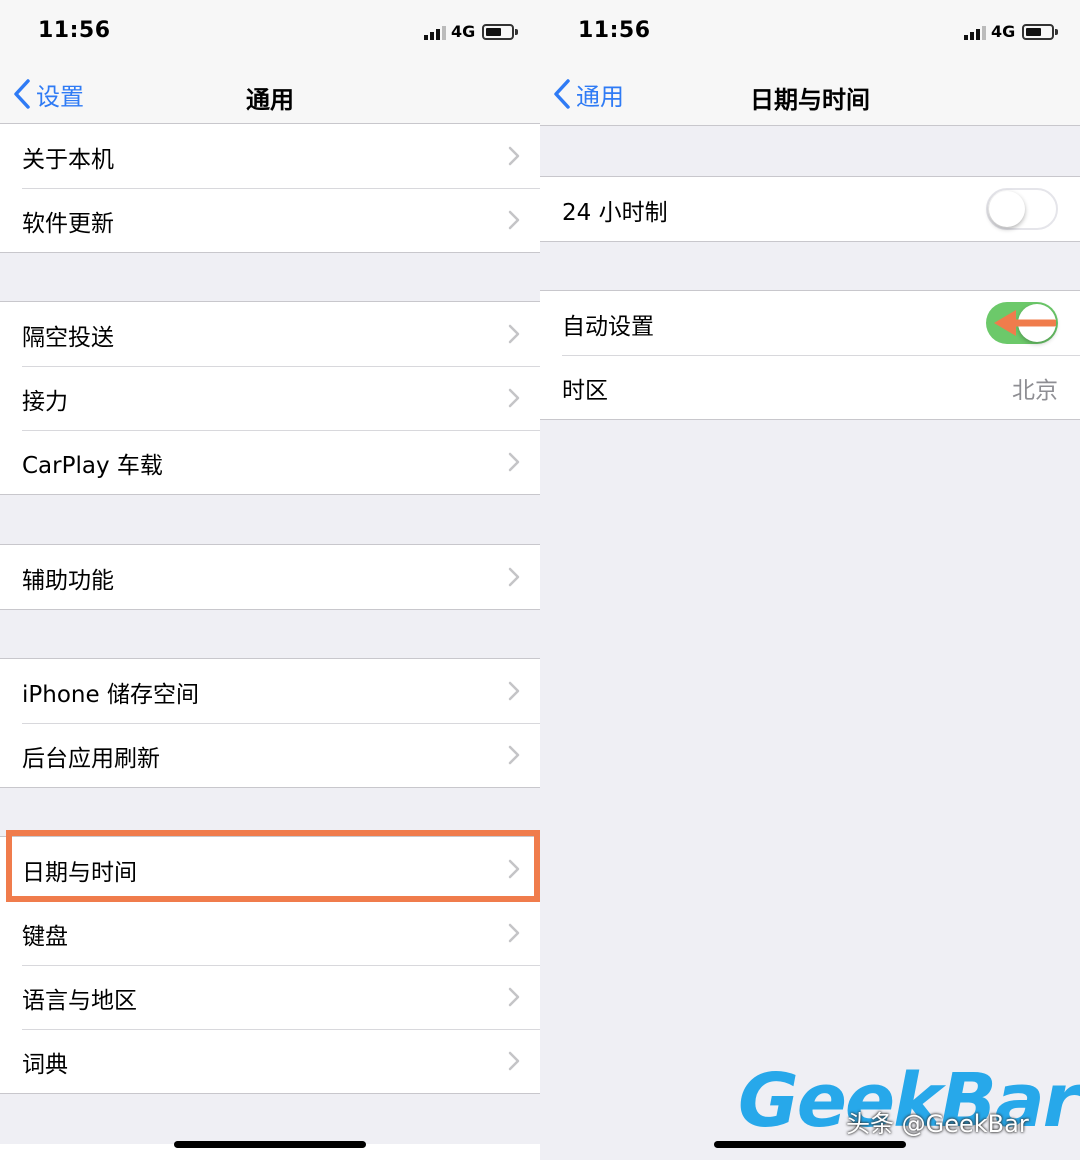 The width and height of the screenshot is (1080, 1160). I want to click on row-auto-set: 自动设置, so click(810, 323).